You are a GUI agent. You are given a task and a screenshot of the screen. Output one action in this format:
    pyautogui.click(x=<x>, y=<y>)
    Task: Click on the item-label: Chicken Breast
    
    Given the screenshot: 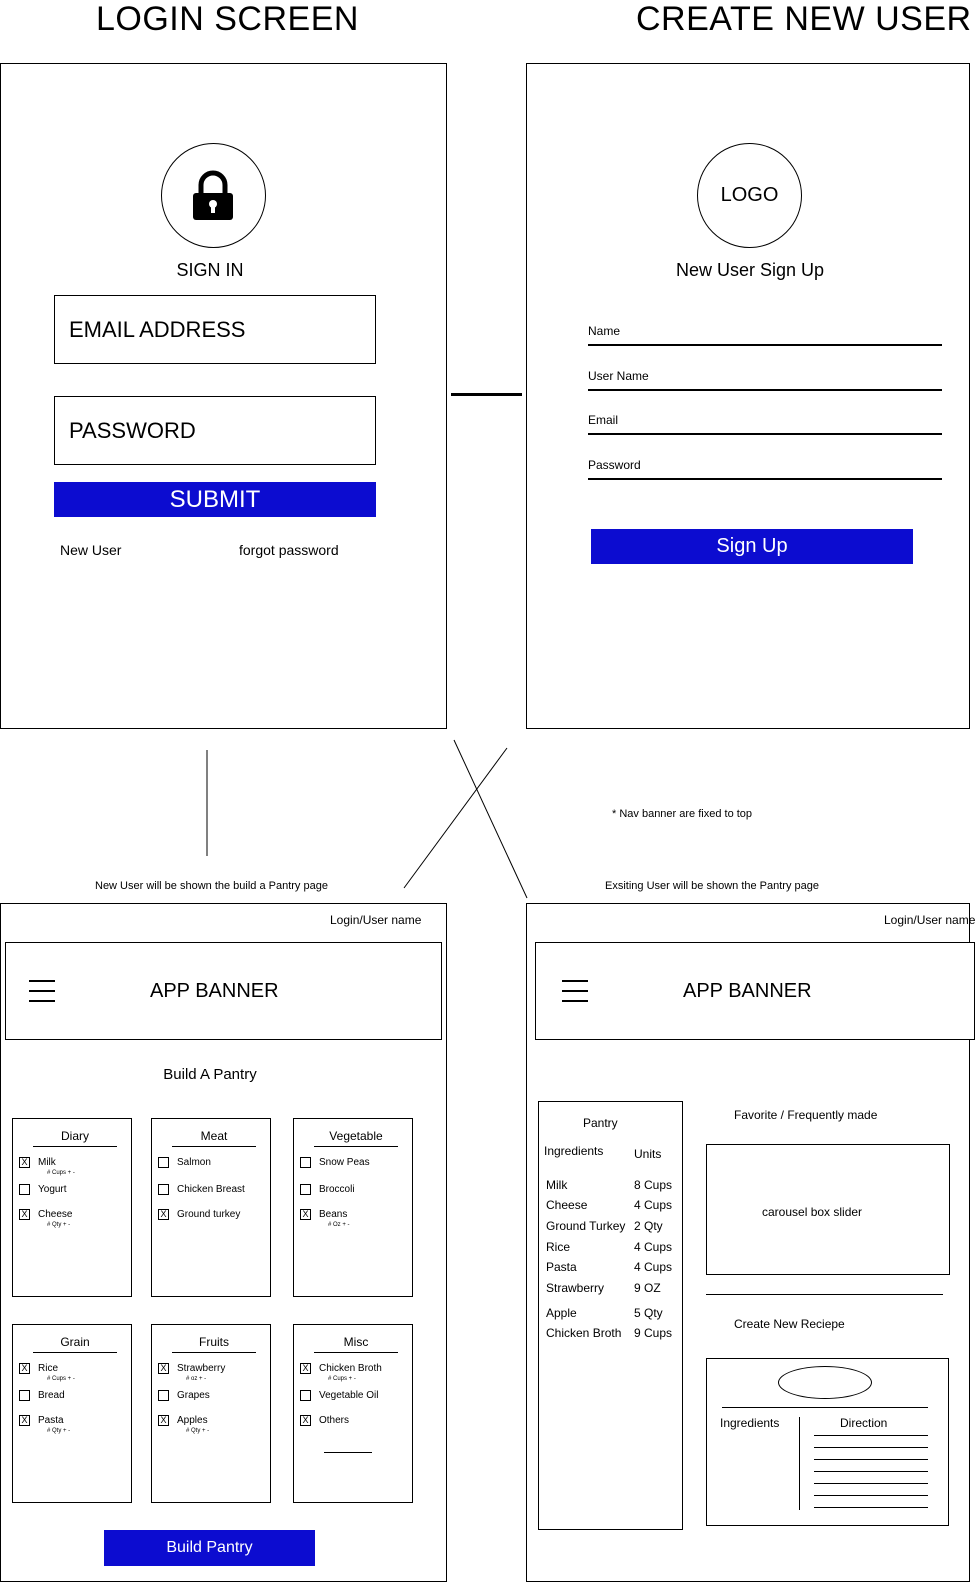 What is the action you would take?
    pyautogui.click(x=211, y=1189)
    